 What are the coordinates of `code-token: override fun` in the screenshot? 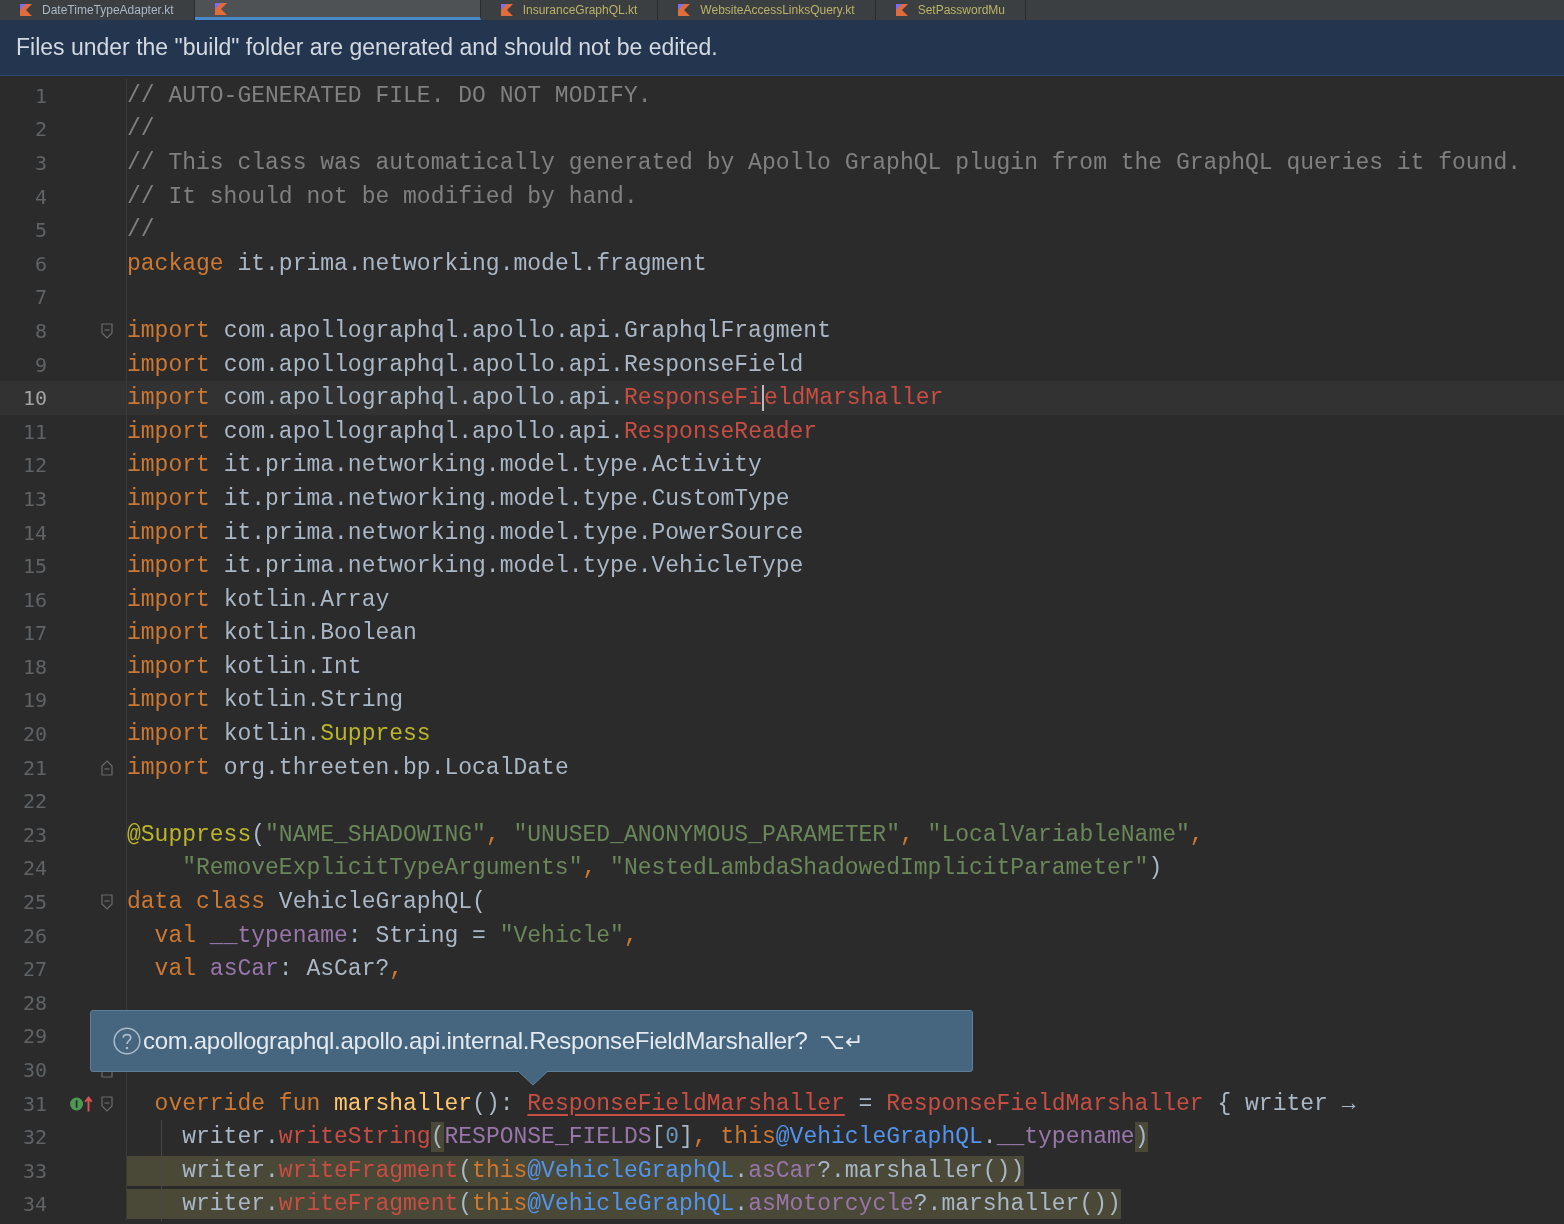 It's located at (237, 1104).